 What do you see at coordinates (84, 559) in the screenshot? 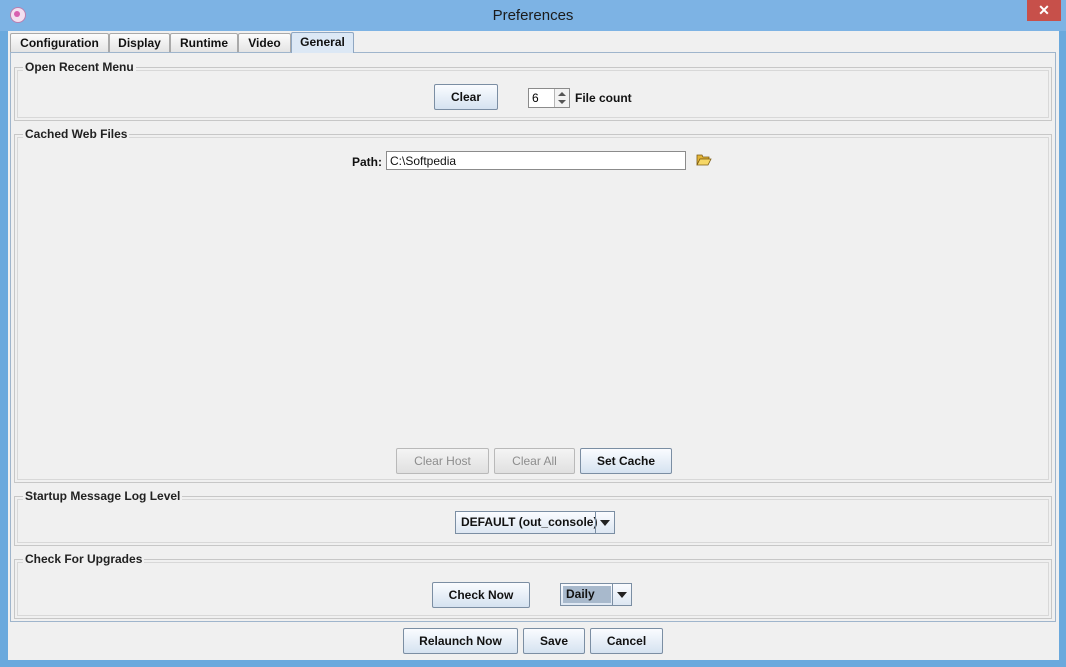
I see `check-upgrades-title: Check For Upgrades` at bounding box center [84, 559].